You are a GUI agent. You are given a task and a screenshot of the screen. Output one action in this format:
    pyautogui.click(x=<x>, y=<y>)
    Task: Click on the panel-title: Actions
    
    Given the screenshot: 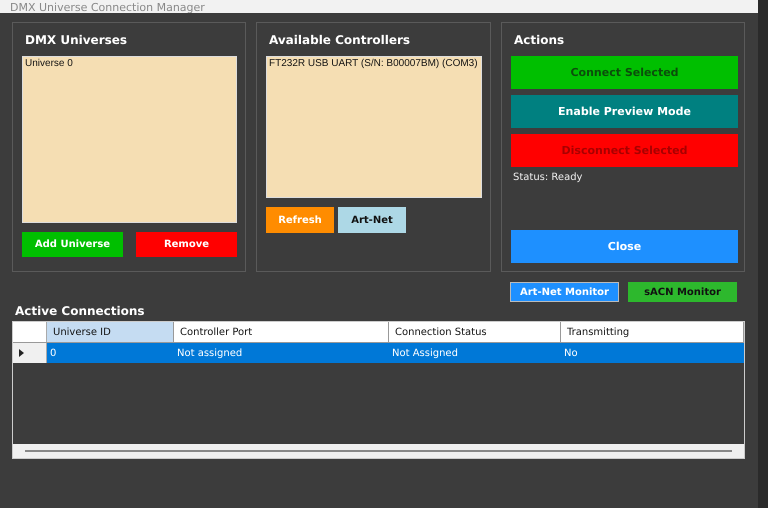 What is the action you would take?
    pyautogui.click(x=540, y=40)
    